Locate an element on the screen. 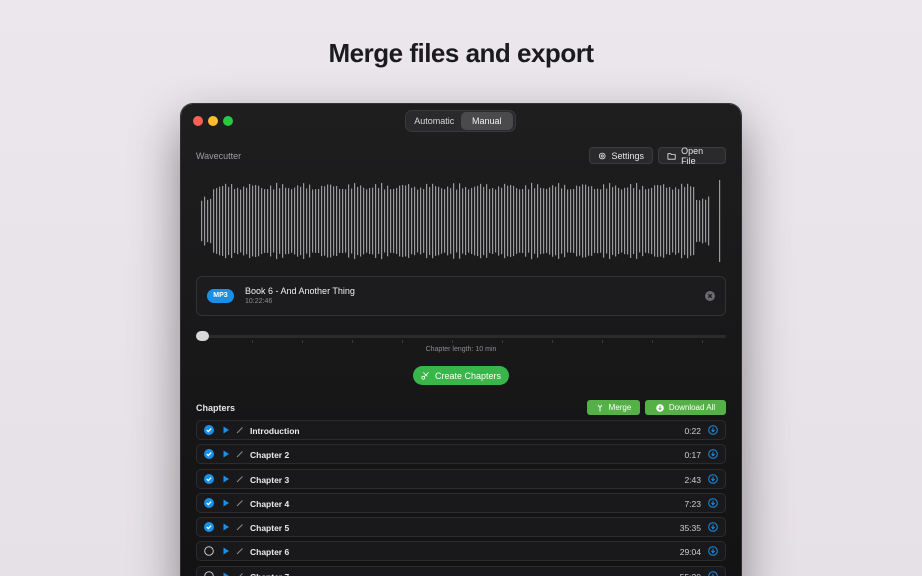  tab-manual: Manual is located at coordinates (486, 121).